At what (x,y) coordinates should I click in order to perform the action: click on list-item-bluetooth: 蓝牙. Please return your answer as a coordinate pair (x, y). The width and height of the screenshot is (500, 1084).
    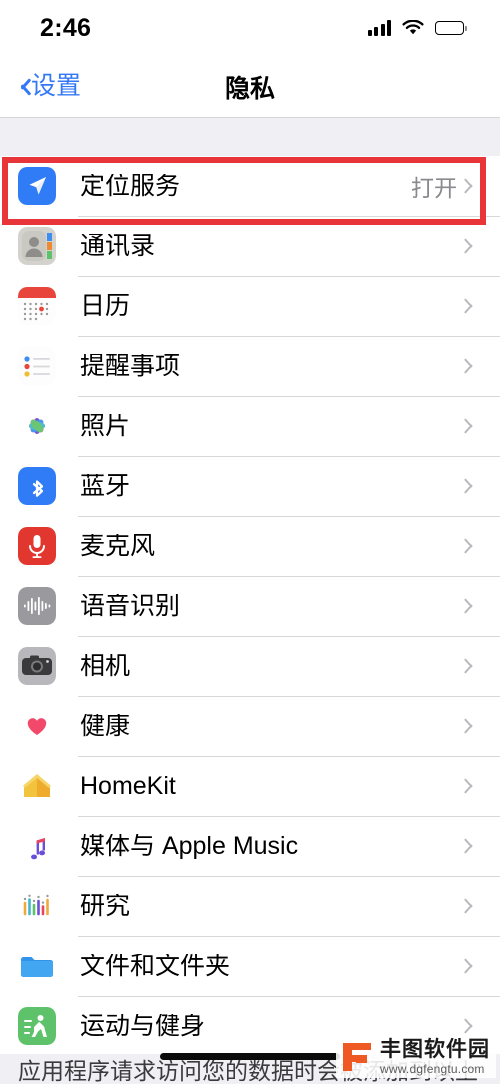
    Looking at the image, I should click on (250, 486).